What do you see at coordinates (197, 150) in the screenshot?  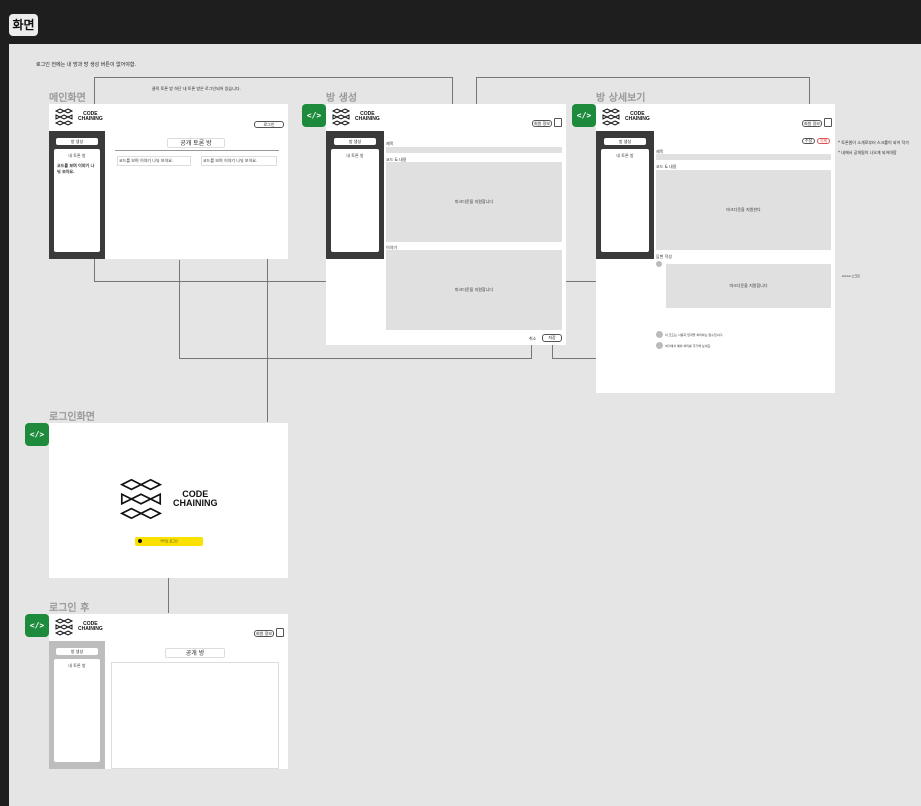 I see `divider` at bounding box center [197, 150].